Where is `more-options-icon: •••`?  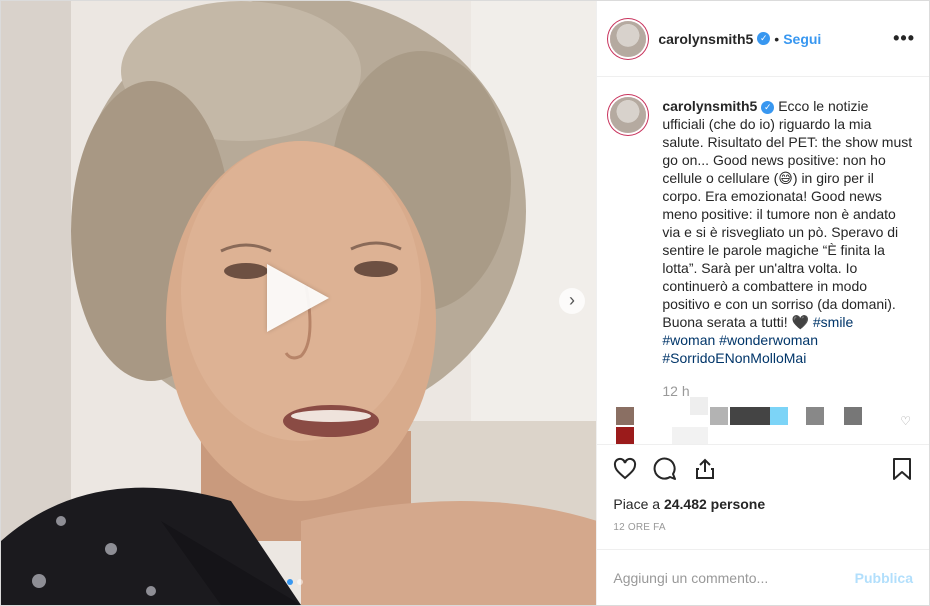 more-options-icon: ••• is located at coordinates (904, 38).